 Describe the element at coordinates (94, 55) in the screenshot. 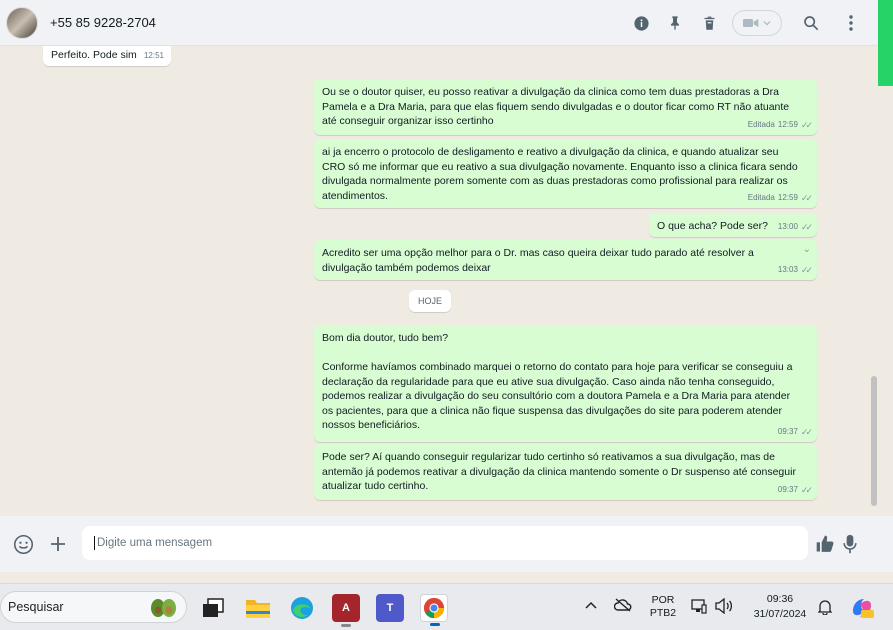

I see `message-text: Perfeito. Pode sim` at that location.